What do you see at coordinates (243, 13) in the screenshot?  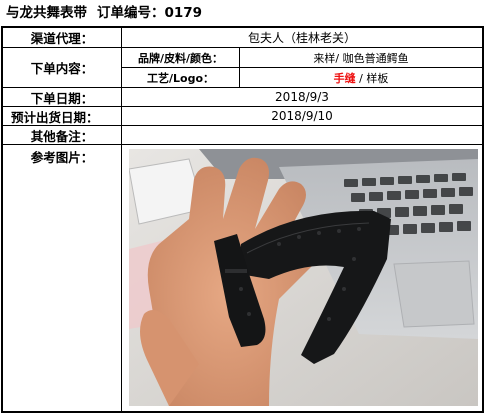 I see `sheet-title: 与龙共舞表带 订单编号：0179` at bounding box center [243, 13].